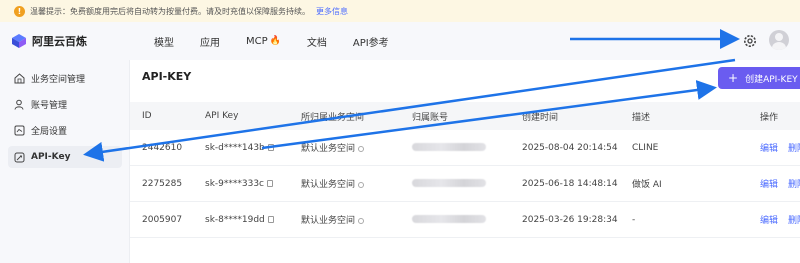 This screenshot has width=800, height=263. I want to click on plus-icon: +, so click(733, 78).